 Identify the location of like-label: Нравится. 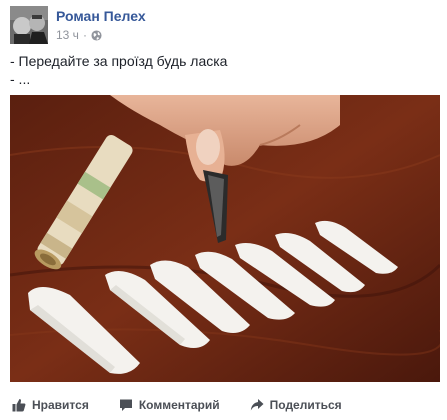
(60, 405).